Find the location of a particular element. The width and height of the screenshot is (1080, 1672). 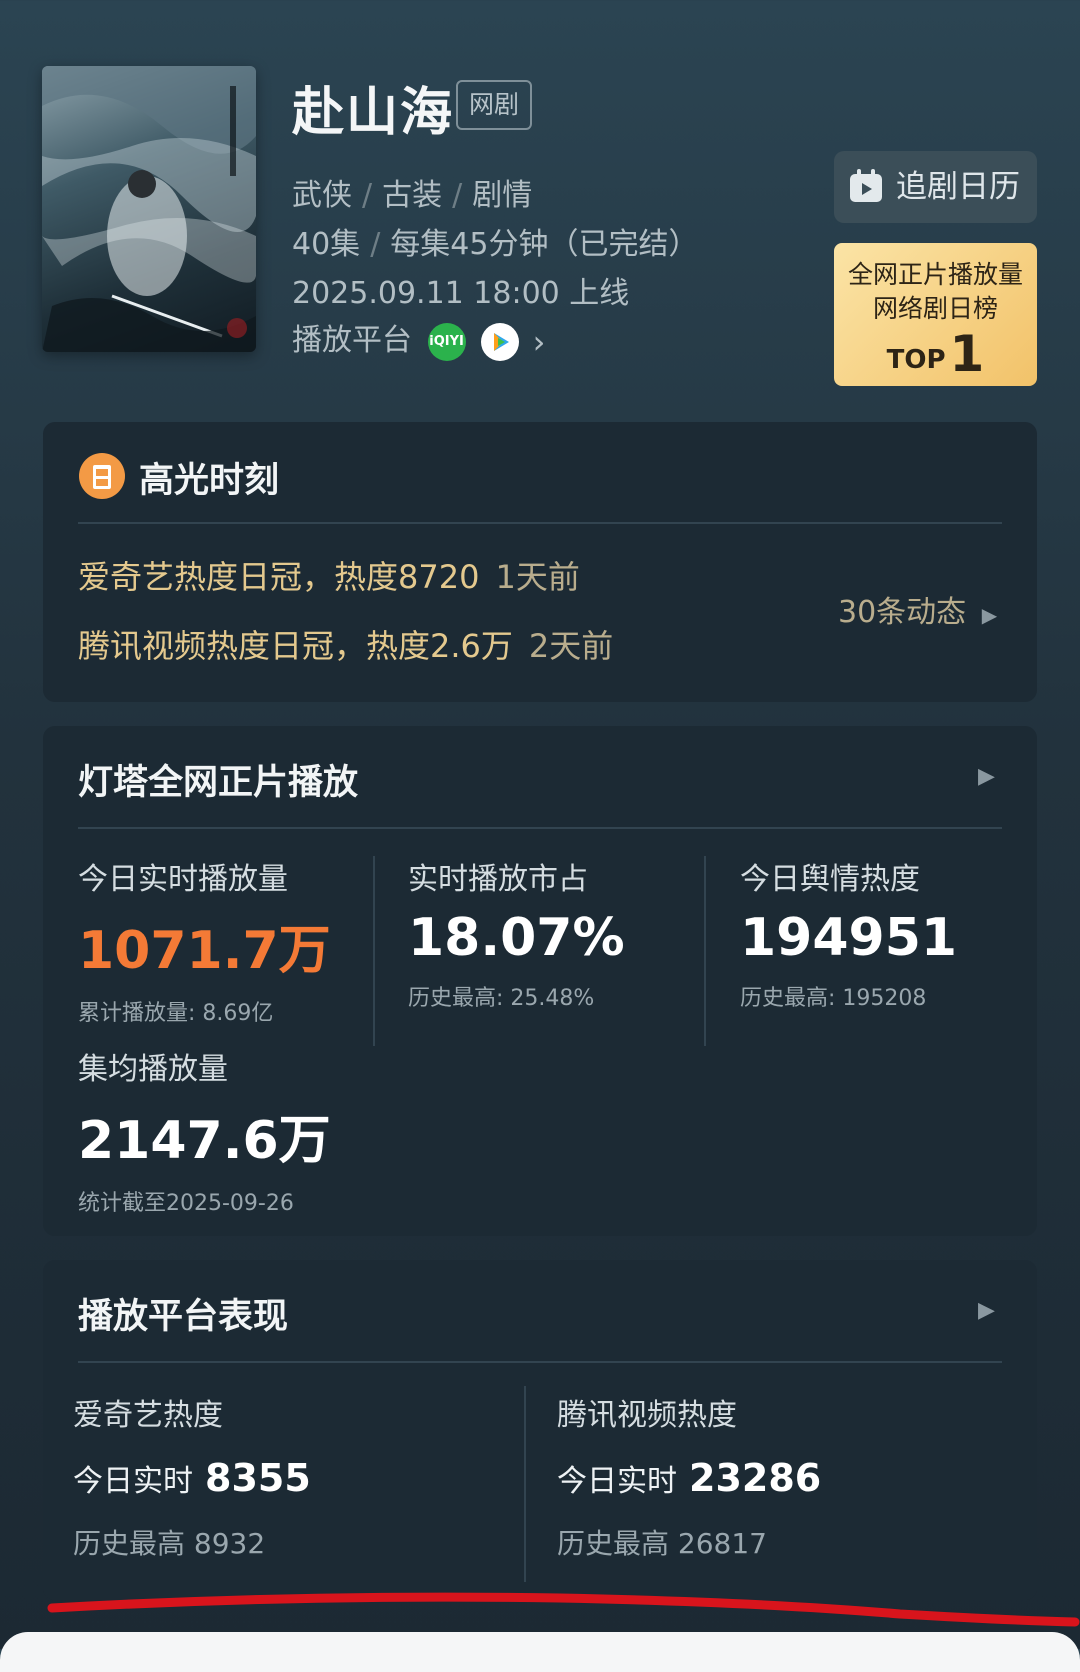

platform-stat-iqiyi: 爱奇艺热度 今日实时 8355 历史最高 8932 is located at coordinates (192, 1476).